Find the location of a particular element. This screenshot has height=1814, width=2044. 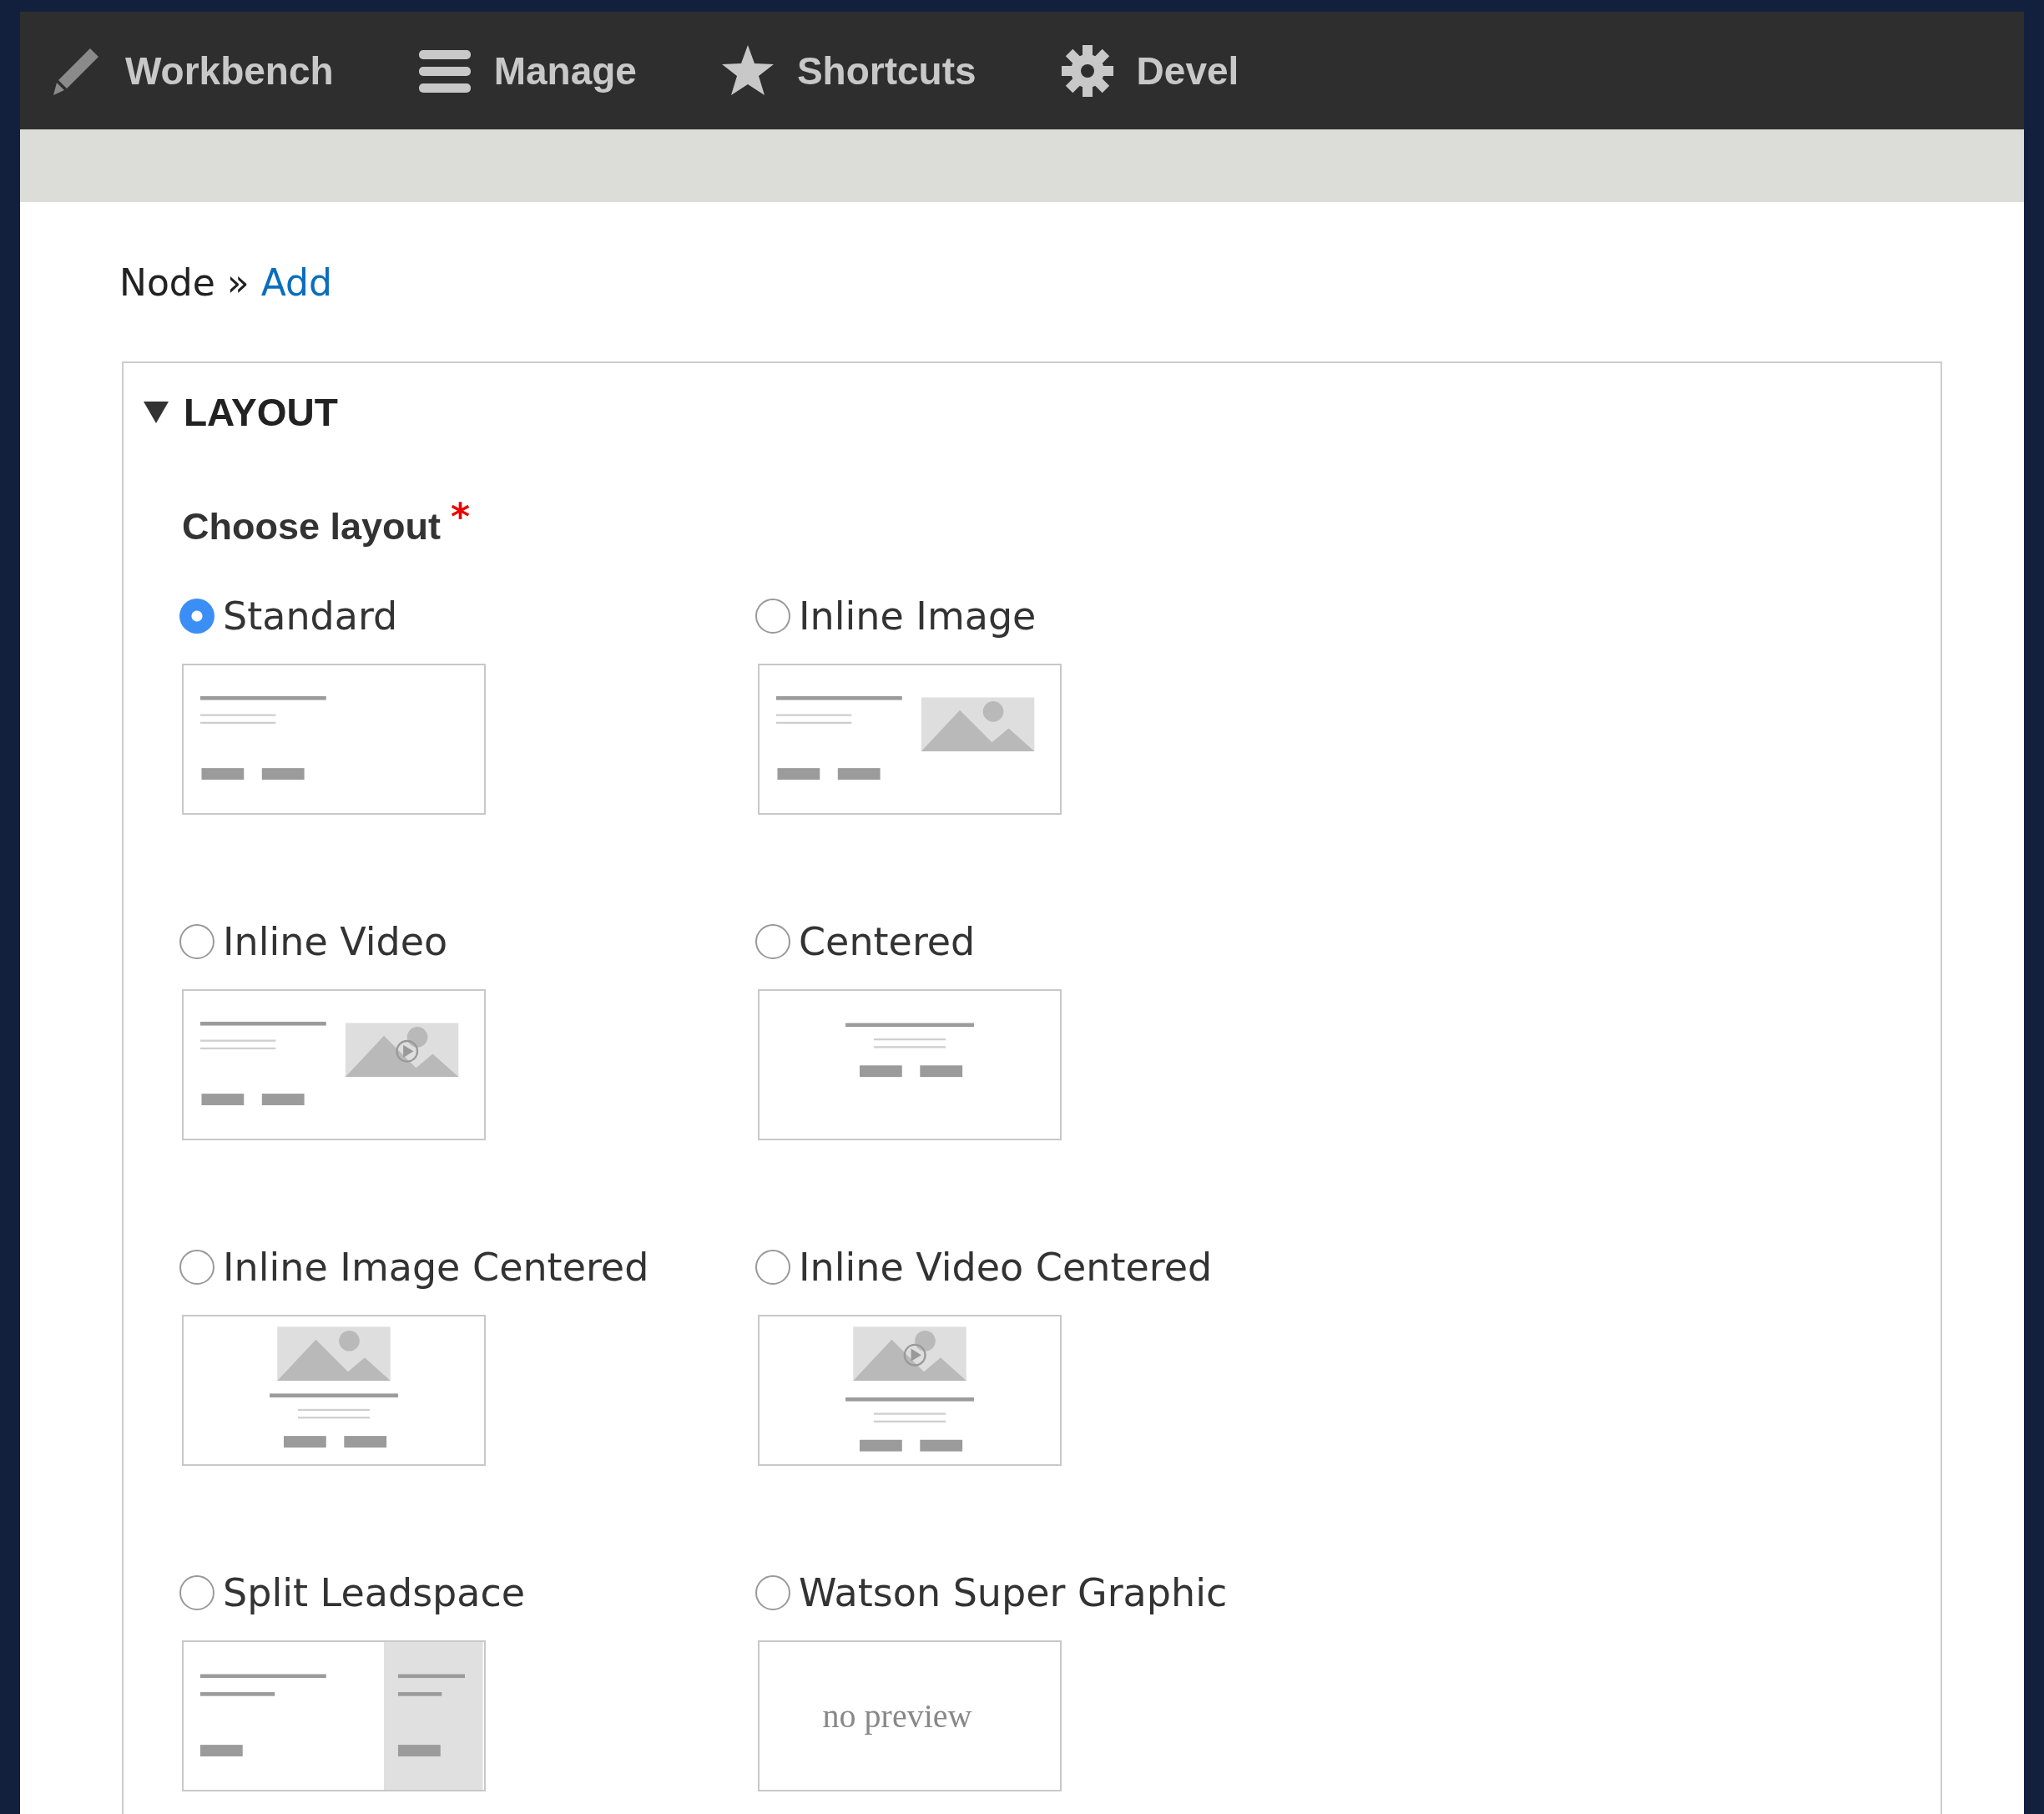

breadcrumb-link: Add is located at coordinates (296, 282).